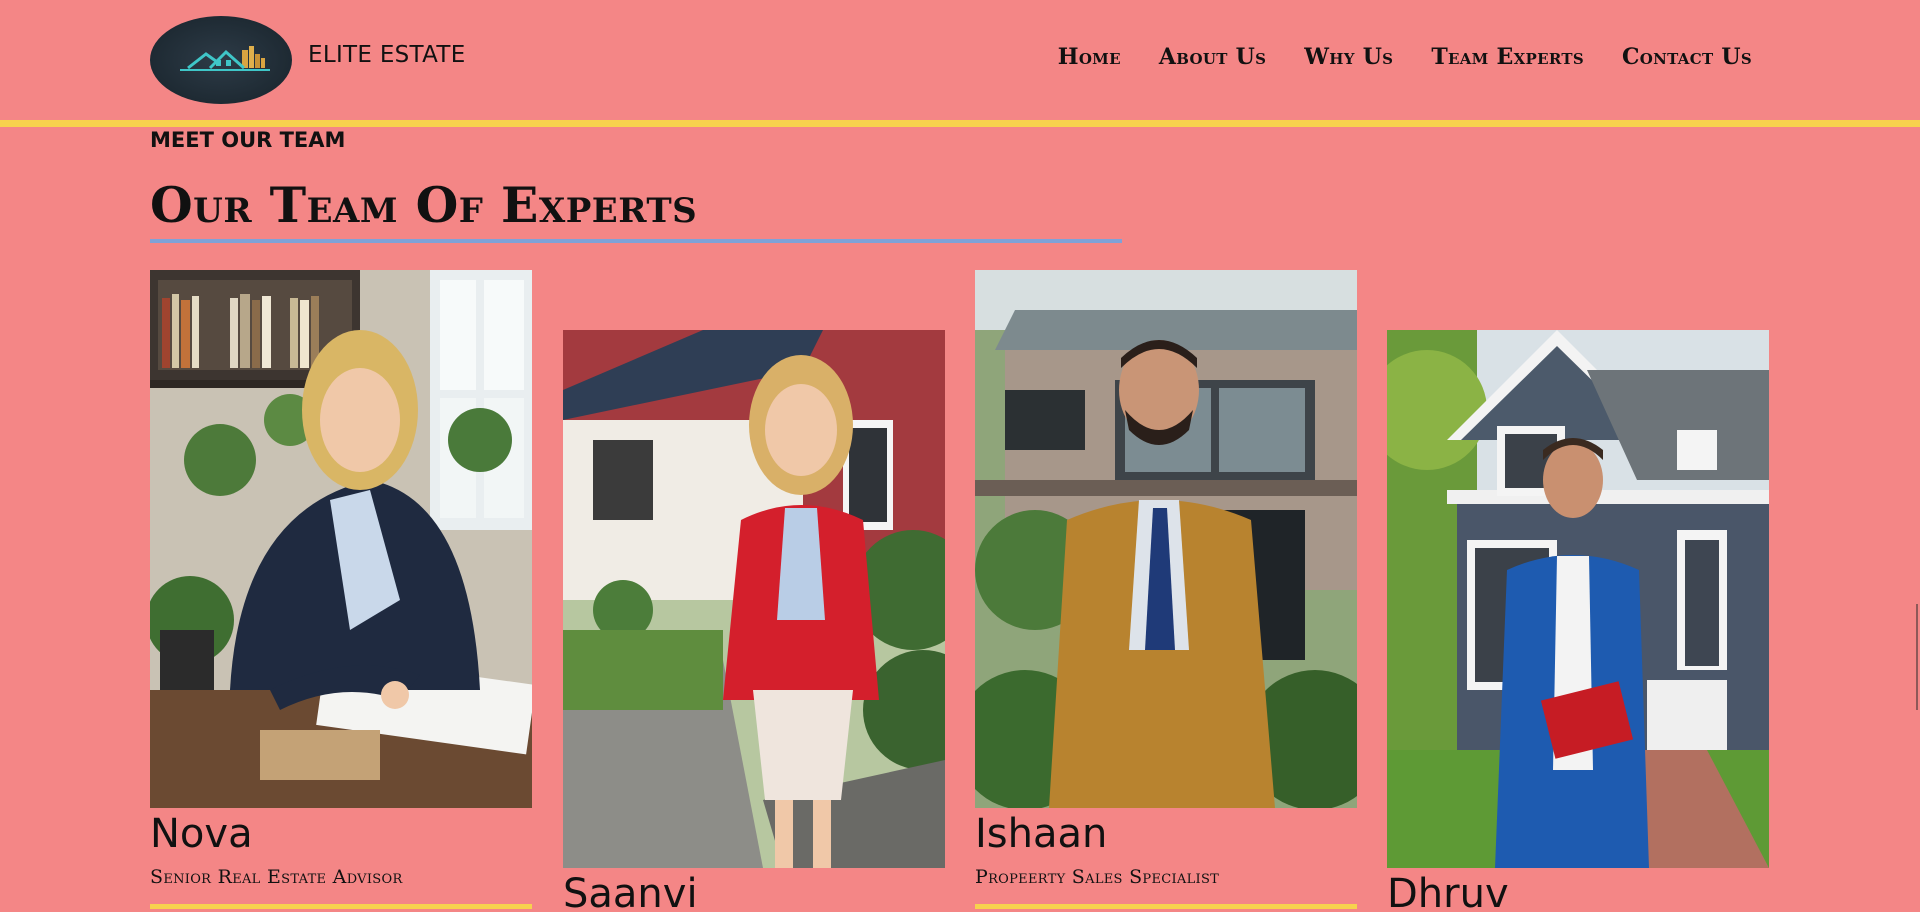 The height and width of the screenshot is (912, 1920). Describe the element at coordinates (424, 205) in the screenshot. I see `section-title: Our Team Of Experts` at that location.